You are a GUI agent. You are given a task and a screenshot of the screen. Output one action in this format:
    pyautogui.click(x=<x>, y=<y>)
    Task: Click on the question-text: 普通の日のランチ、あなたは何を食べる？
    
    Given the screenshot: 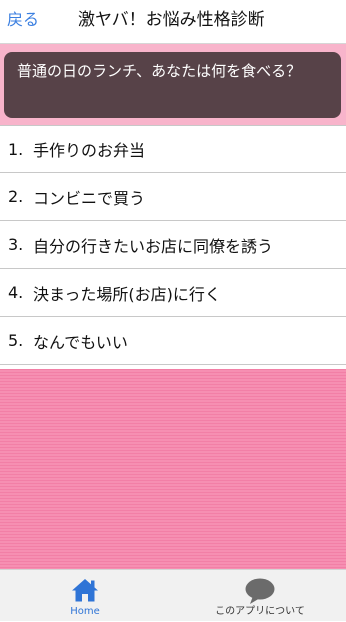 What is the action you would take?
    pyautogui.click(x=159, y=71)
    